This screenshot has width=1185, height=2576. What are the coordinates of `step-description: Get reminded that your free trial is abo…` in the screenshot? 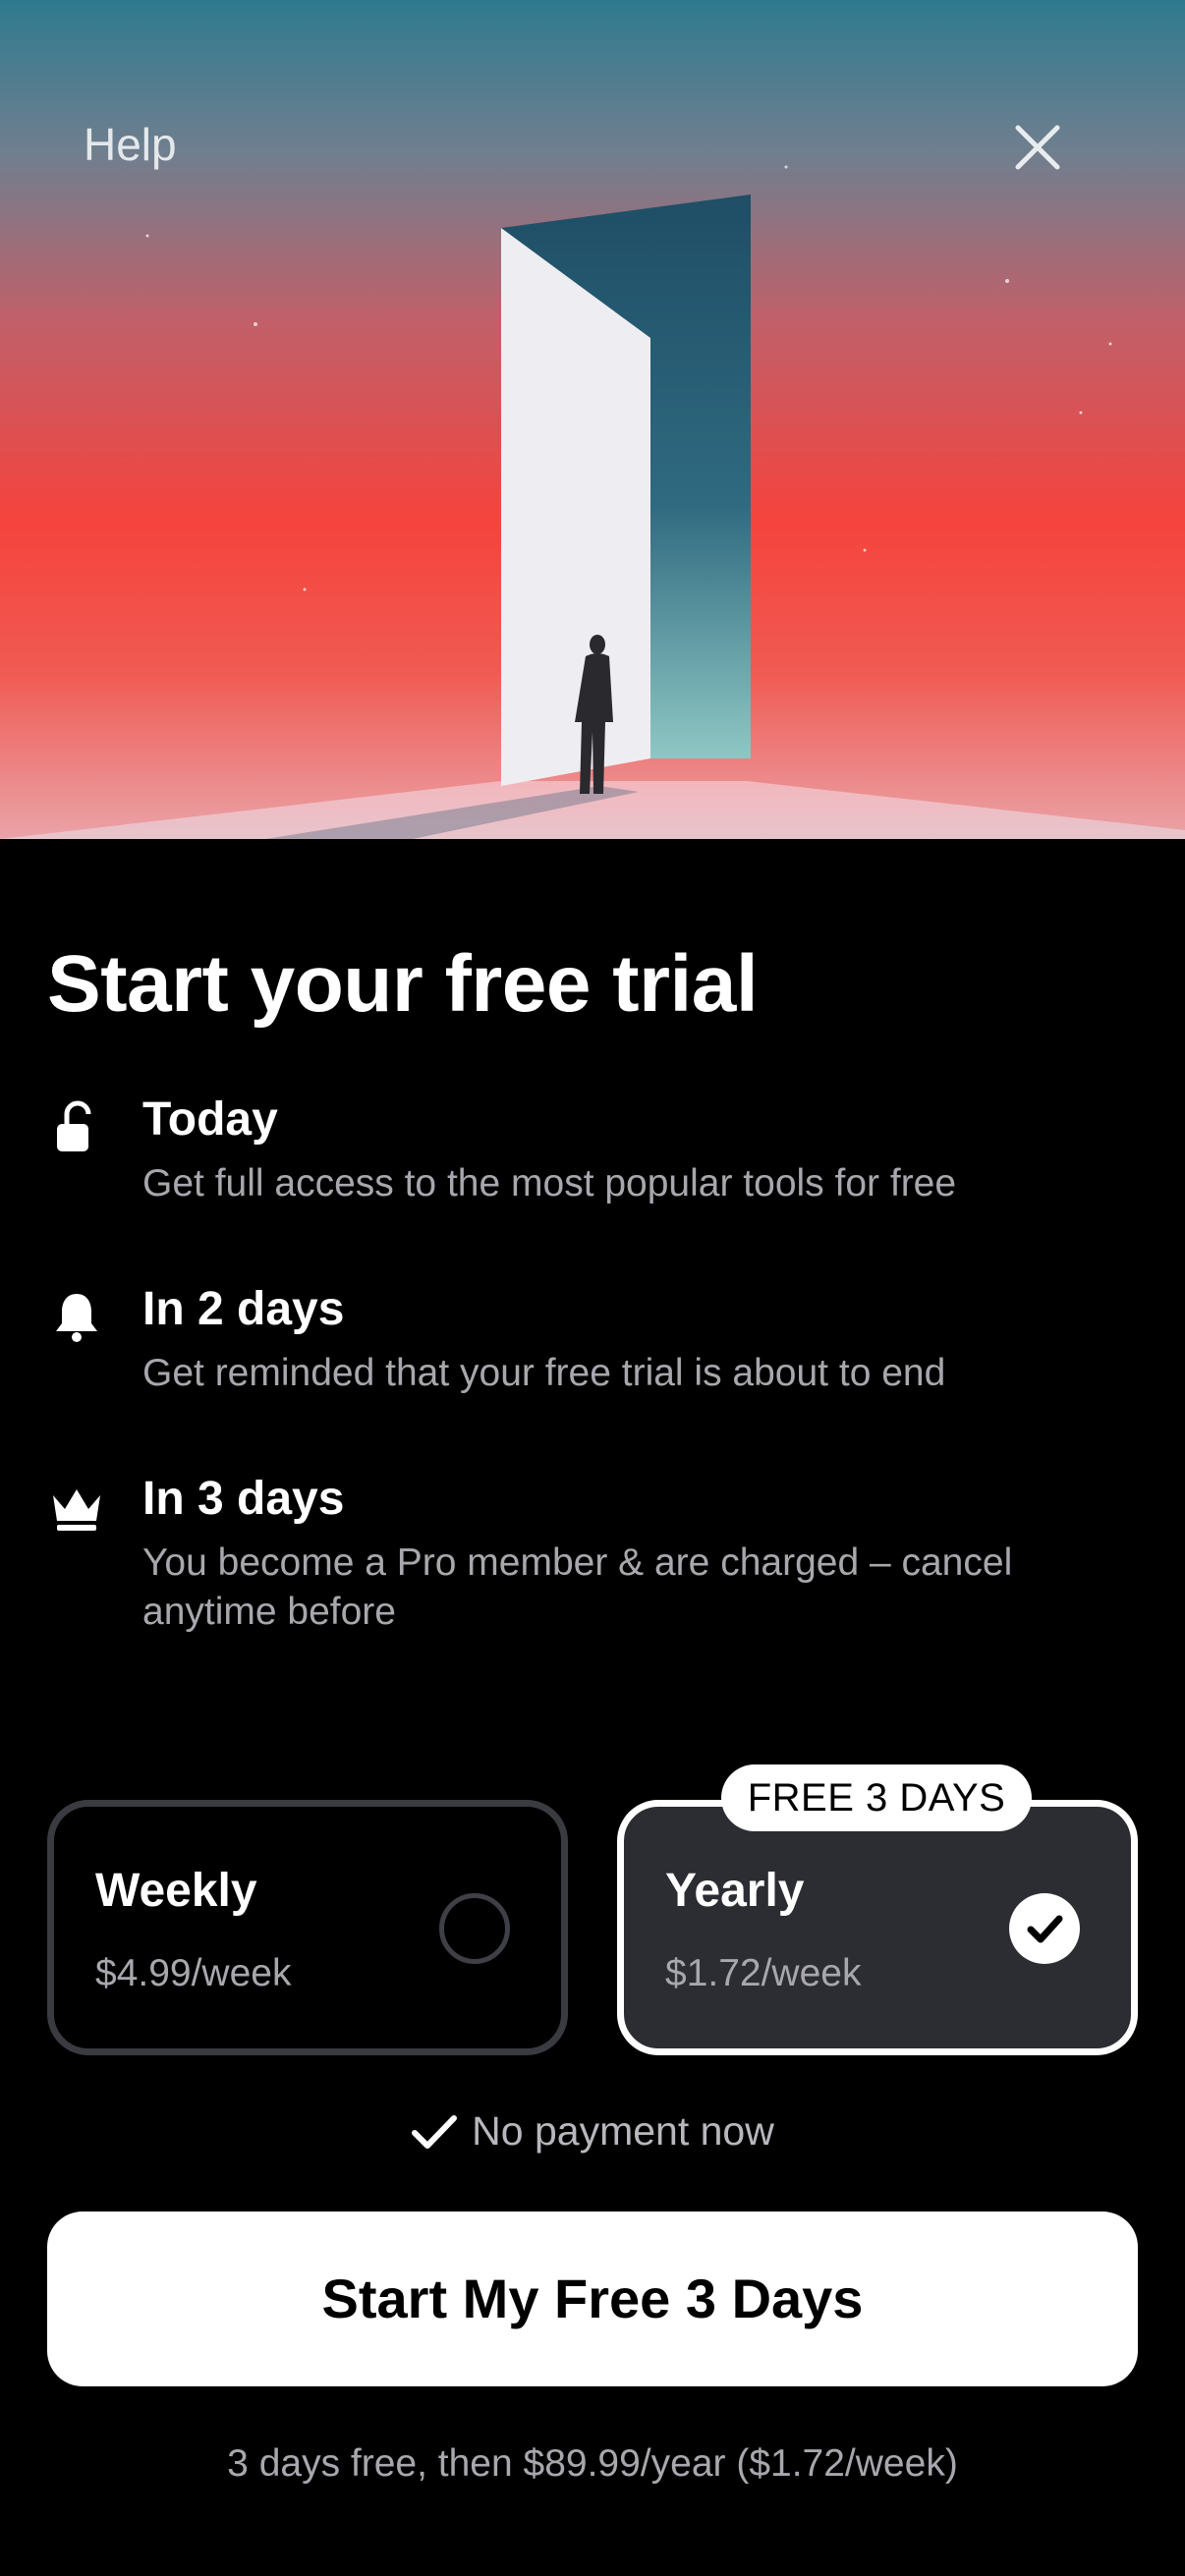 It's located at (544, 1373).